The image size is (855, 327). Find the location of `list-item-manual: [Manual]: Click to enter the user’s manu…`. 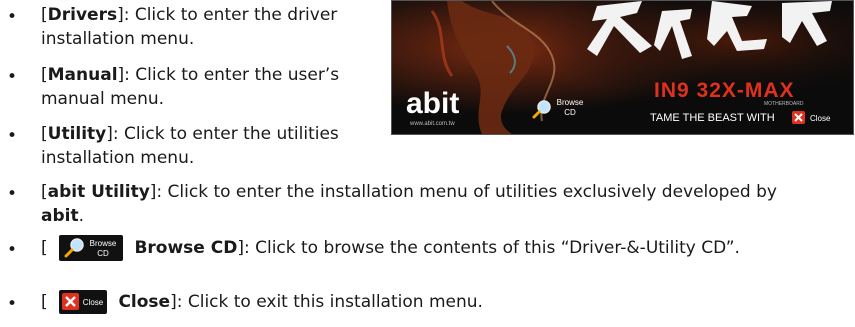

list-item-manual: [Manual]: Click to enter the user’s manu… is located at coordinates (190, 87).